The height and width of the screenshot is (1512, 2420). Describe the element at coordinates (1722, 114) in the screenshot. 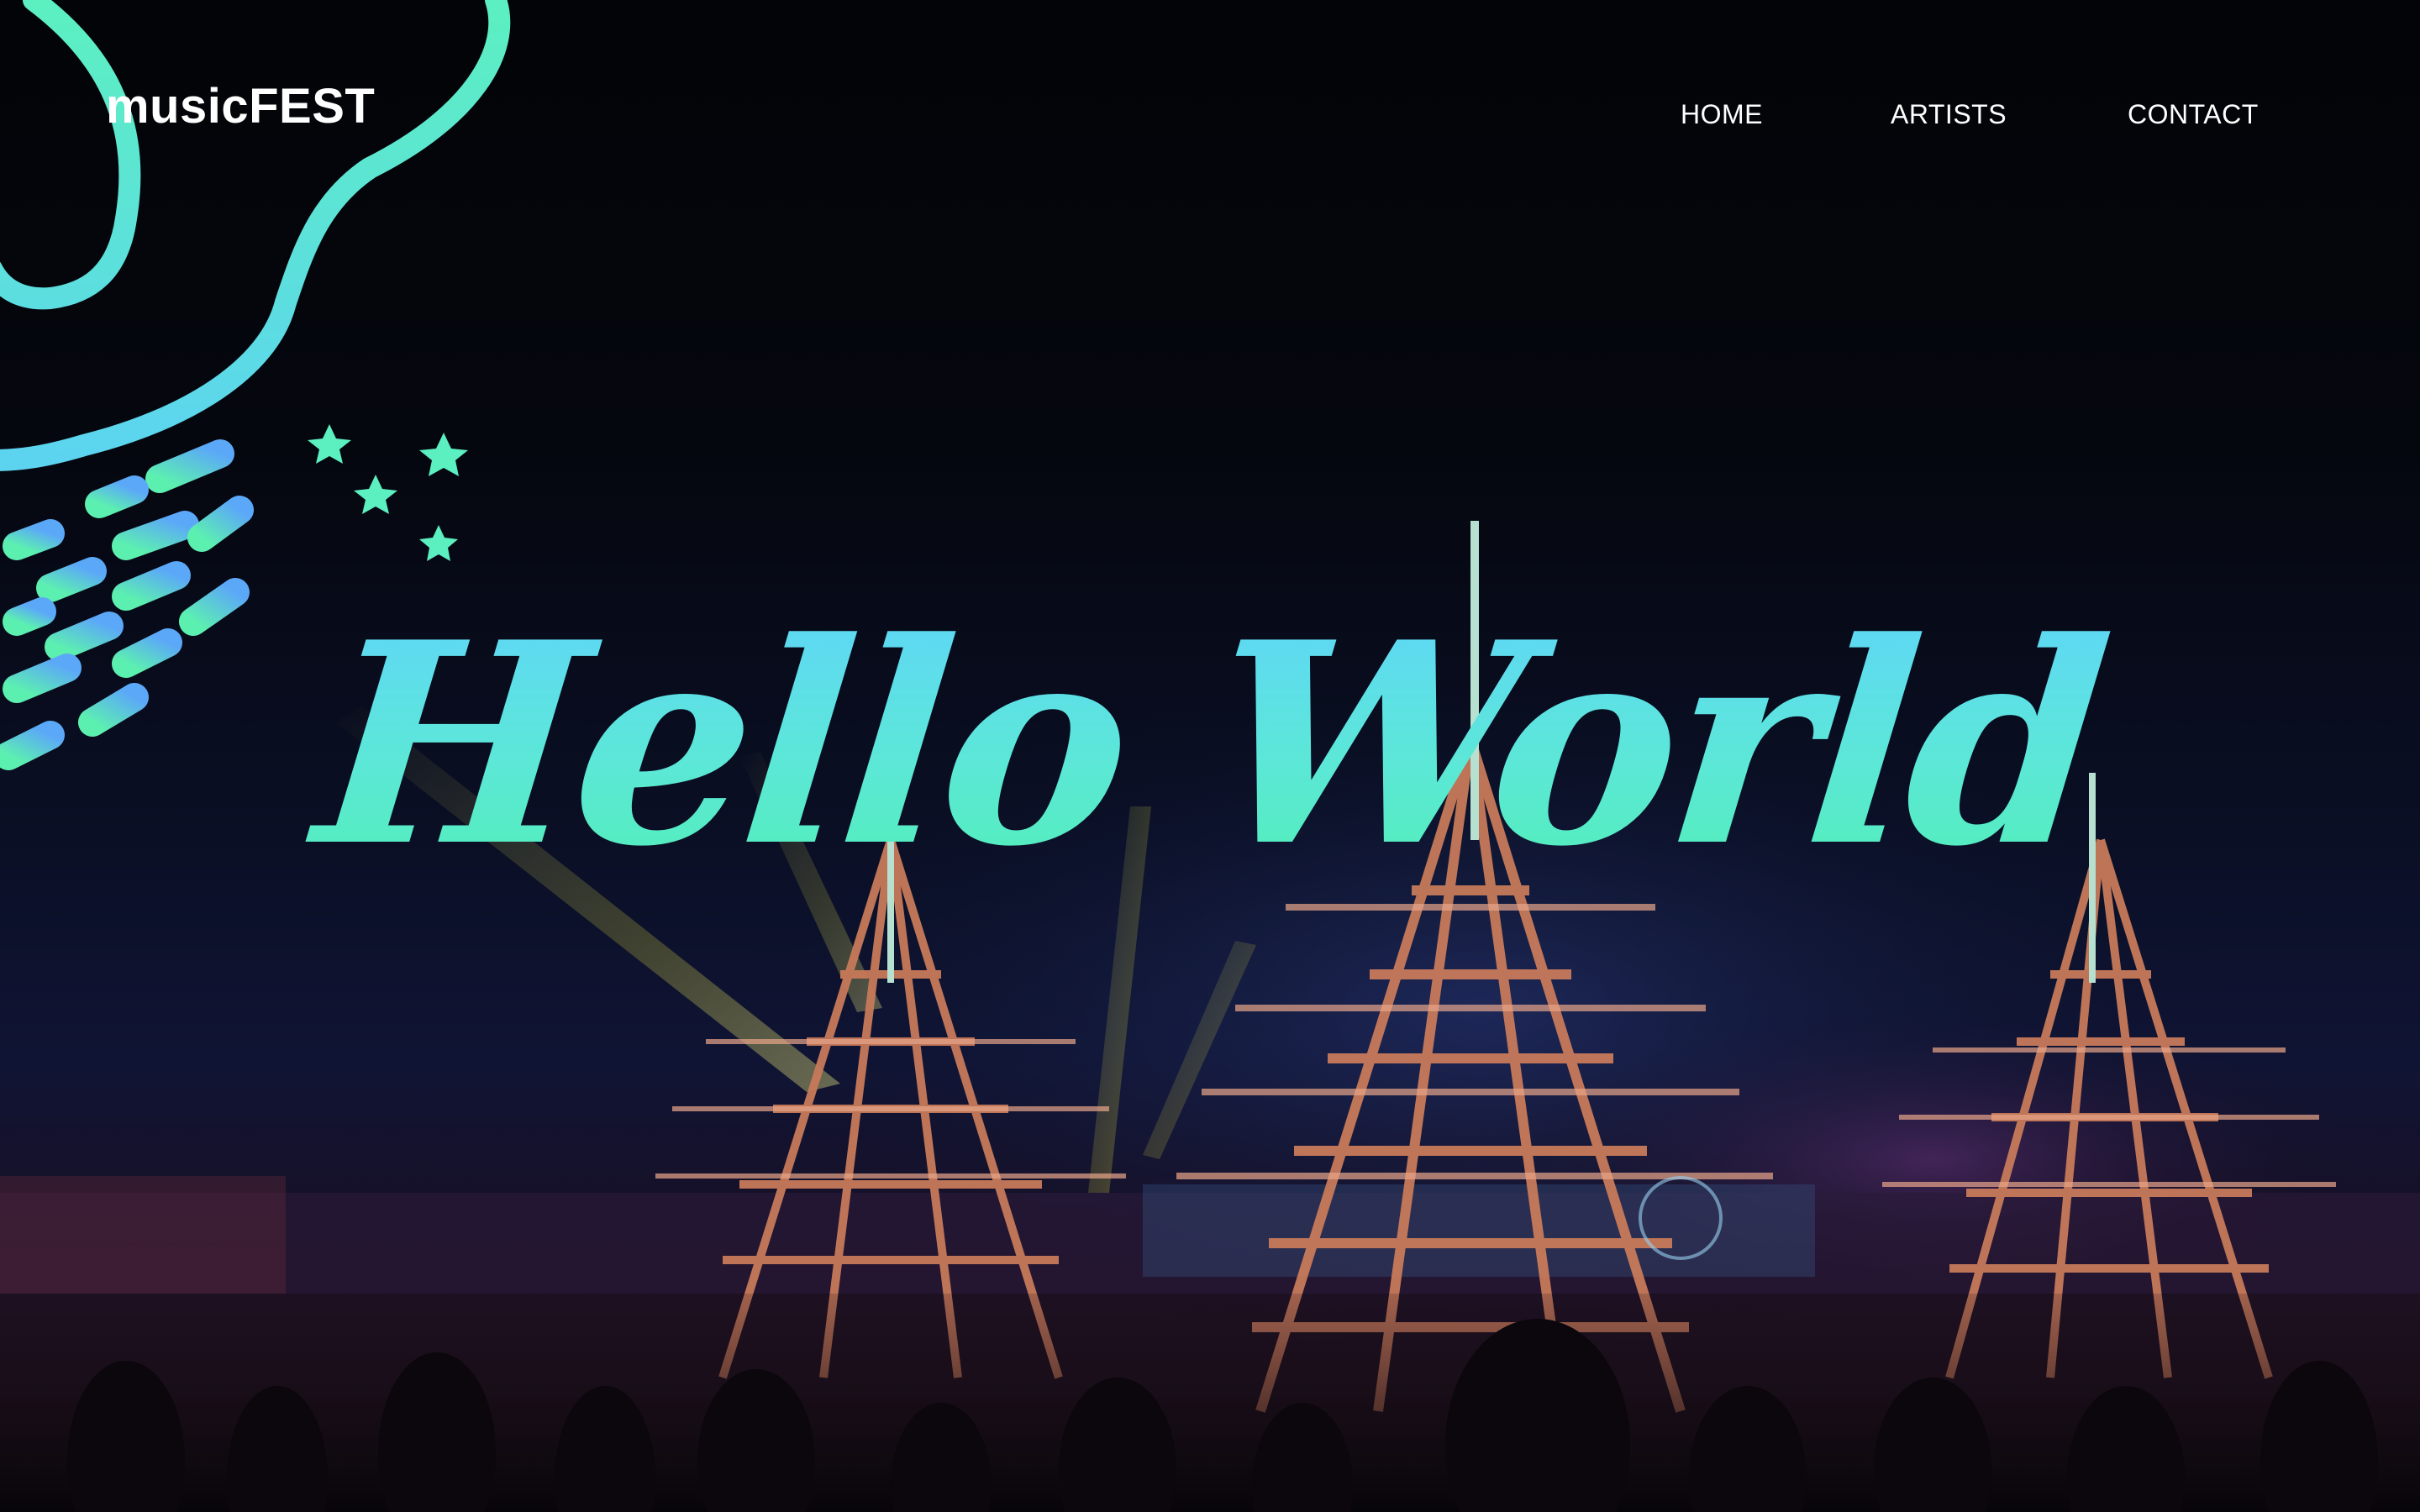

I see `nav-item-home: HOME` at that location.